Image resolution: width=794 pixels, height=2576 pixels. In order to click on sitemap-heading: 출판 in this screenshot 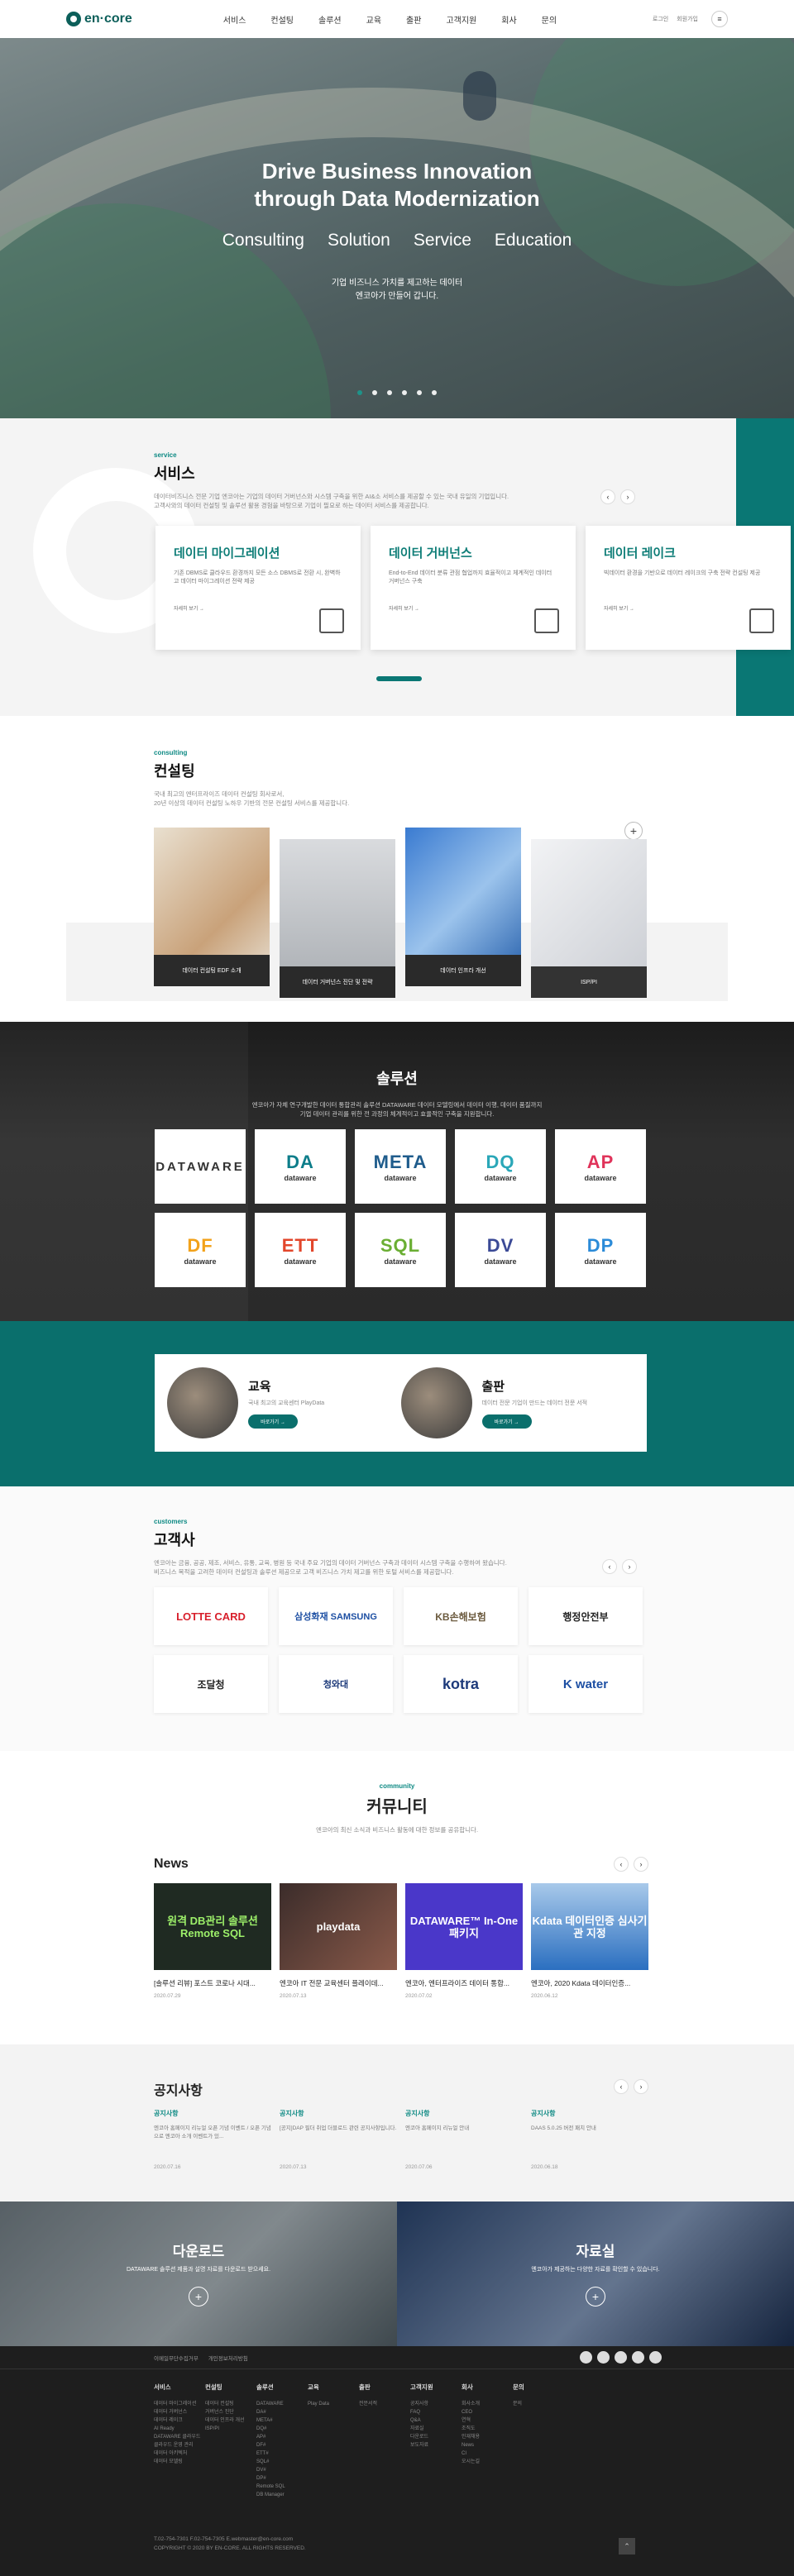, I will do `click(384, 2387)`.